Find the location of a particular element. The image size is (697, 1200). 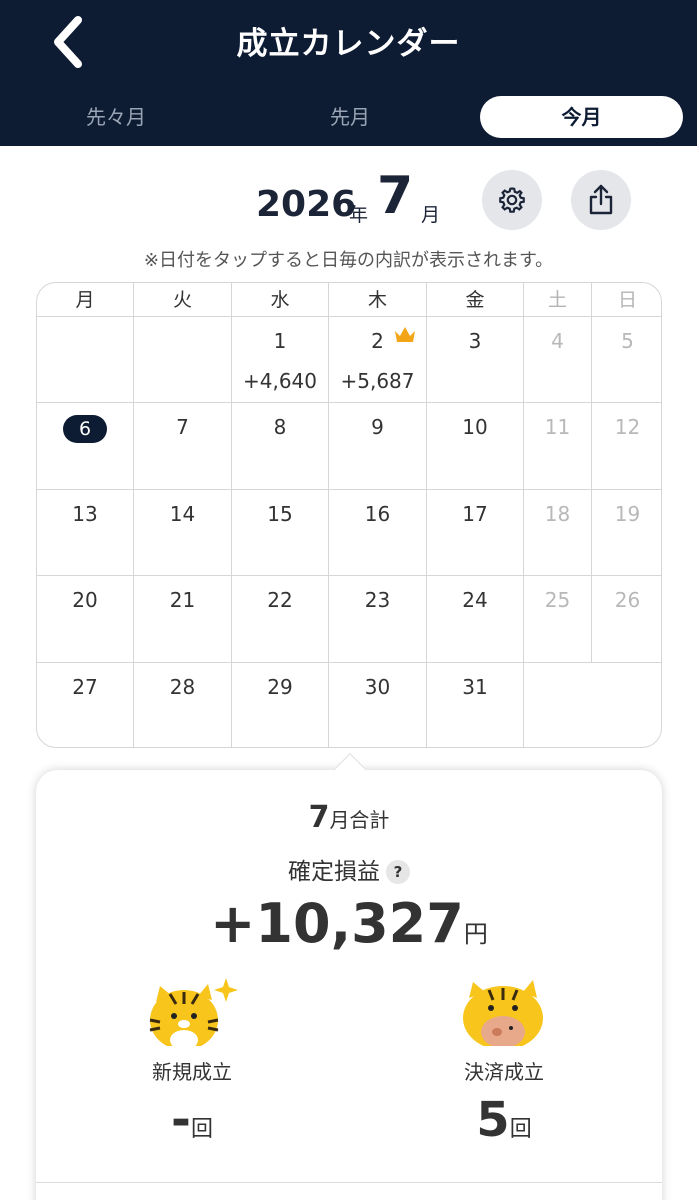

calendar-day-cell: 31 is located at coordinates (475, 704).